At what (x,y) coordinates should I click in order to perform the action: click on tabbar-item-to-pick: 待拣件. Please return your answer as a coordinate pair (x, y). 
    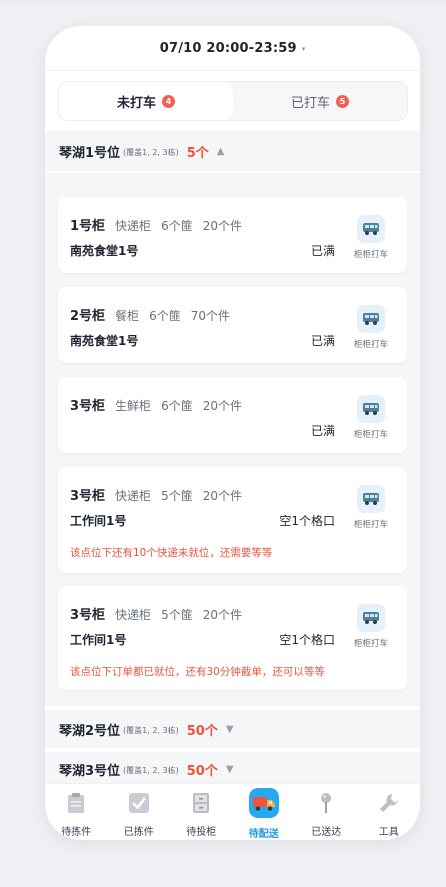
    Looking at the image, I should click on (76, 812).